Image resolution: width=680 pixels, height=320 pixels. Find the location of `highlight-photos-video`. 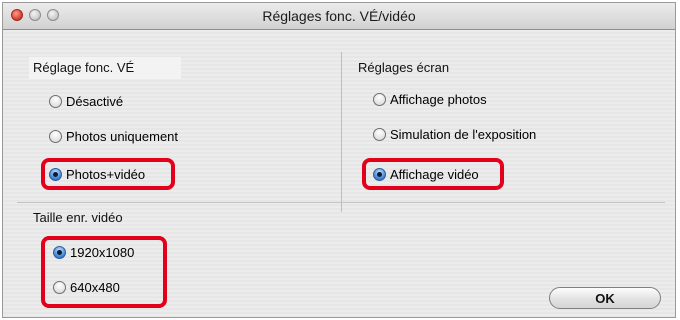

highlight-photos-video is located at coordinates (108, 174).